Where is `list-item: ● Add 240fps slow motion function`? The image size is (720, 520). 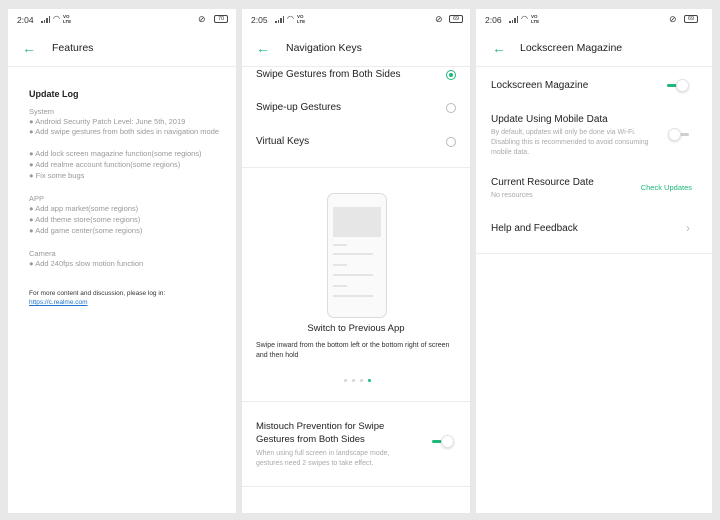
list-item: ● Add 240fps slow motion function is located at coordinates (86, 263).